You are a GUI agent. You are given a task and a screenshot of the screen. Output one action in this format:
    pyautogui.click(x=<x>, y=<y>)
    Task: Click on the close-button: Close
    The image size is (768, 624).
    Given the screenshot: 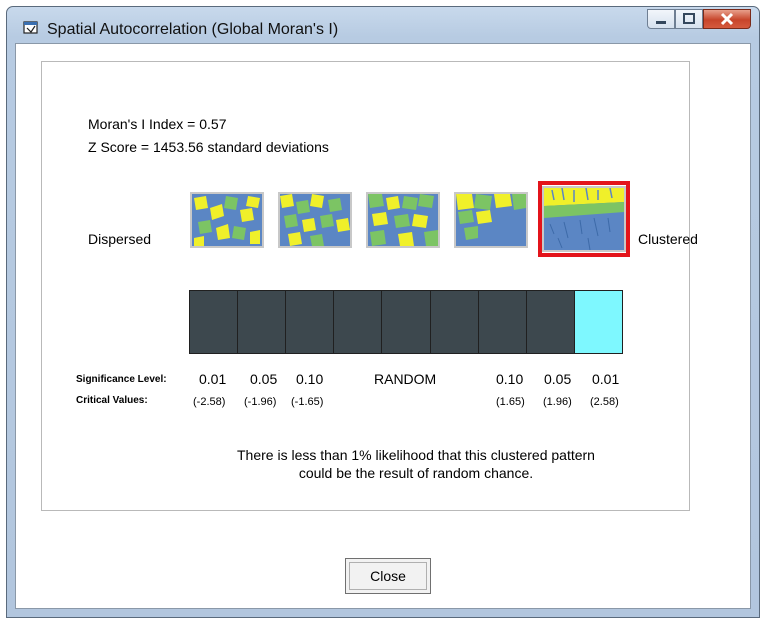 What is the action you would take?
    pyautogui.click(x=388, y=576)
    